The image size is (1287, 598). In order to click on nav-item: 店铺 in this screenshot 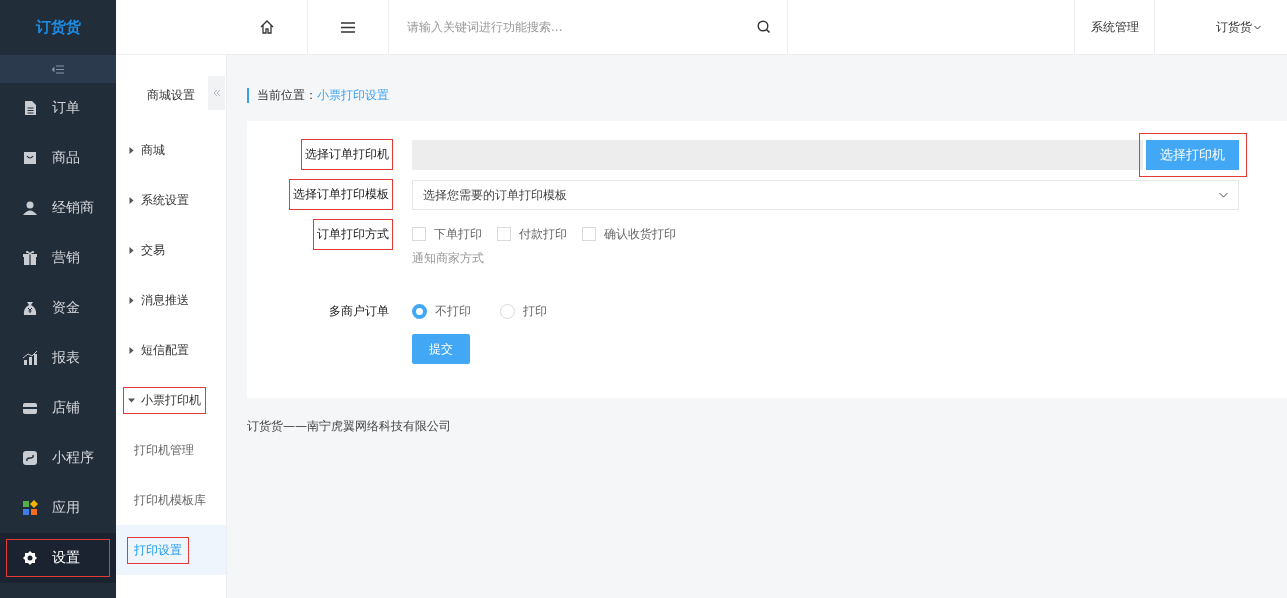, I will do `click(58, 408)`.